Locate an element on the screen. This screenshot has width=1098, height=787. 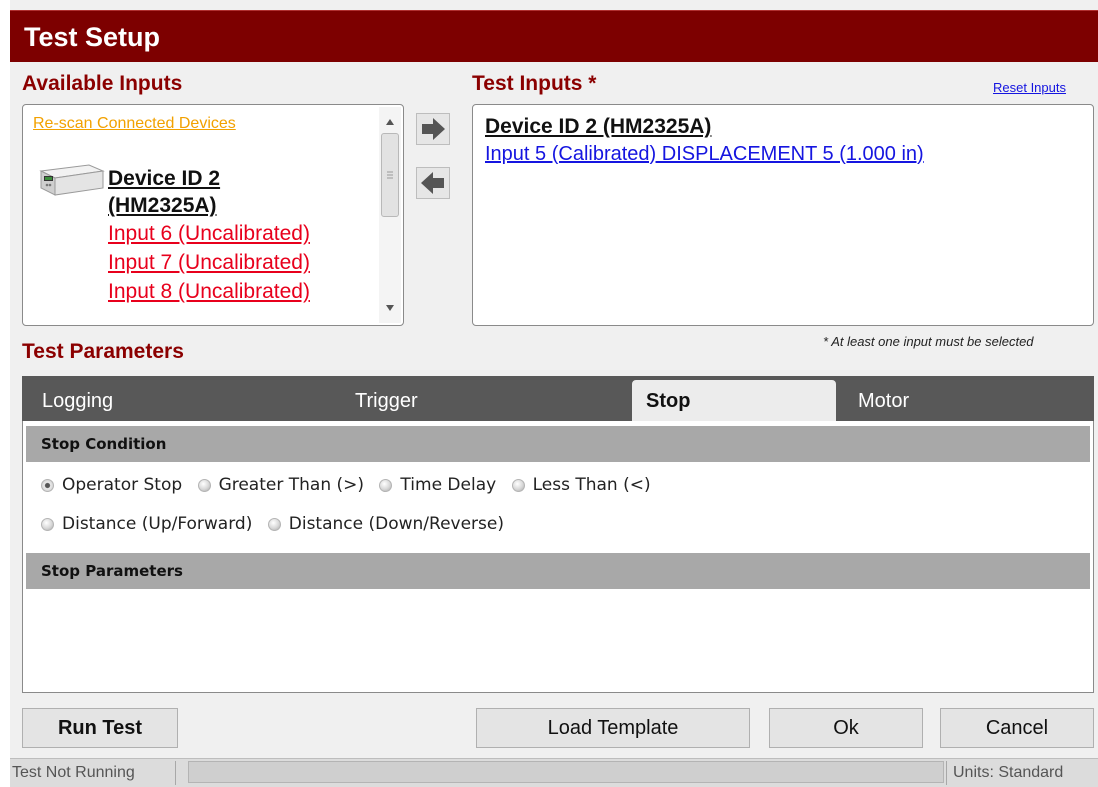
arrow-left-icon is located at coordinates (433, 187).